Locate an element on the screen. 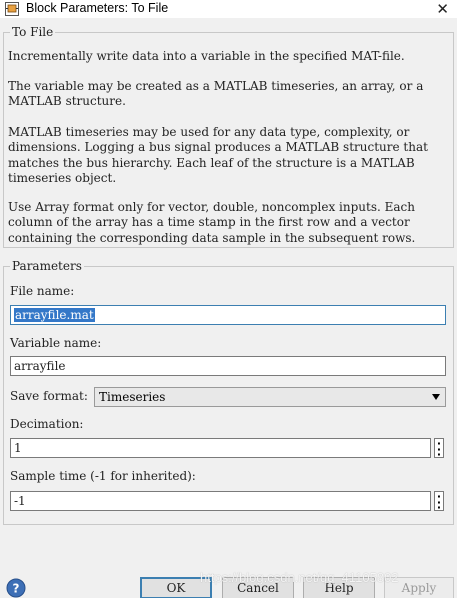 Image resolution: width=457 pixels, height=598 pixels. save-format-value: Timeseries is located at coordinates (132, 397).